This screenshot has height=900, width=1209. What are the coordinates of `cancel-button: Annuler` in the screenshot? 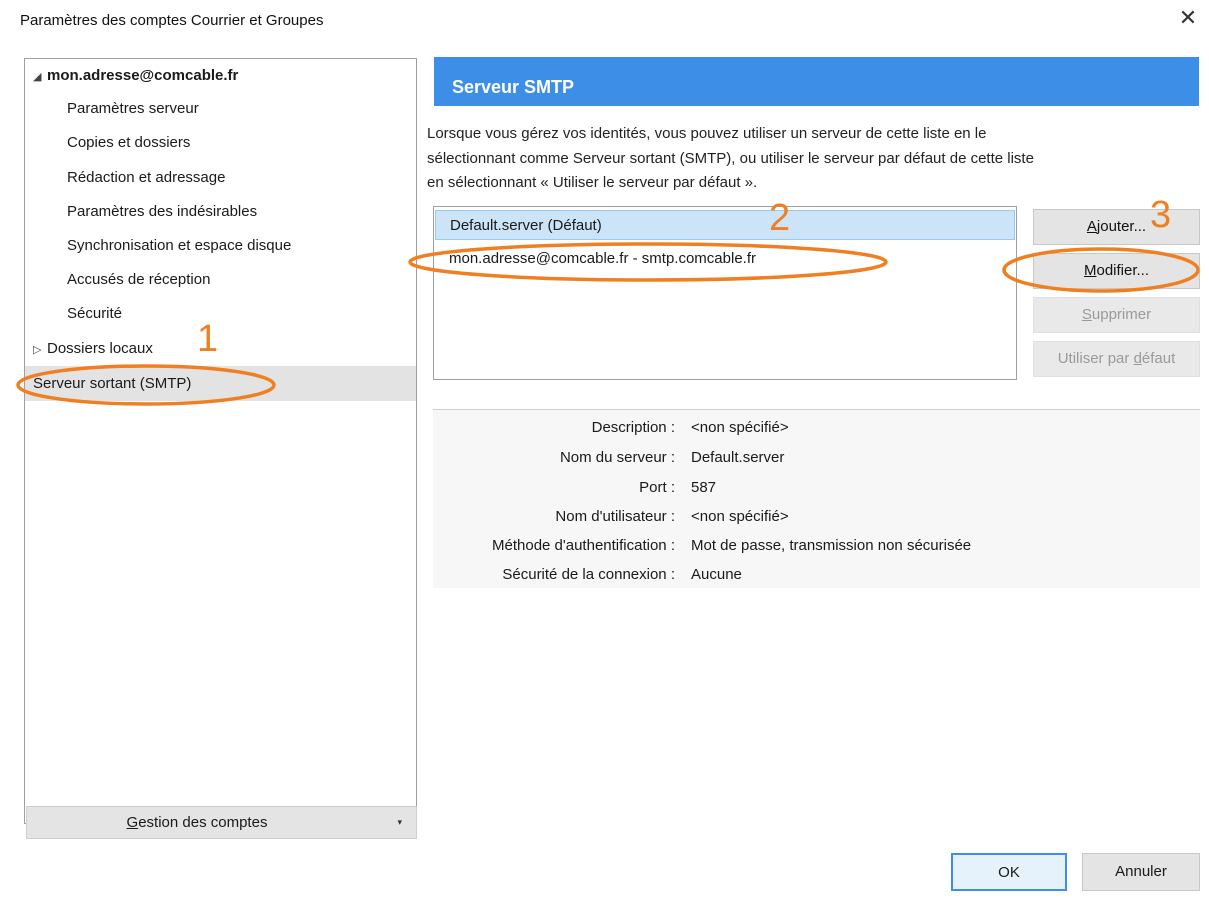 It's located at (1141, 872).